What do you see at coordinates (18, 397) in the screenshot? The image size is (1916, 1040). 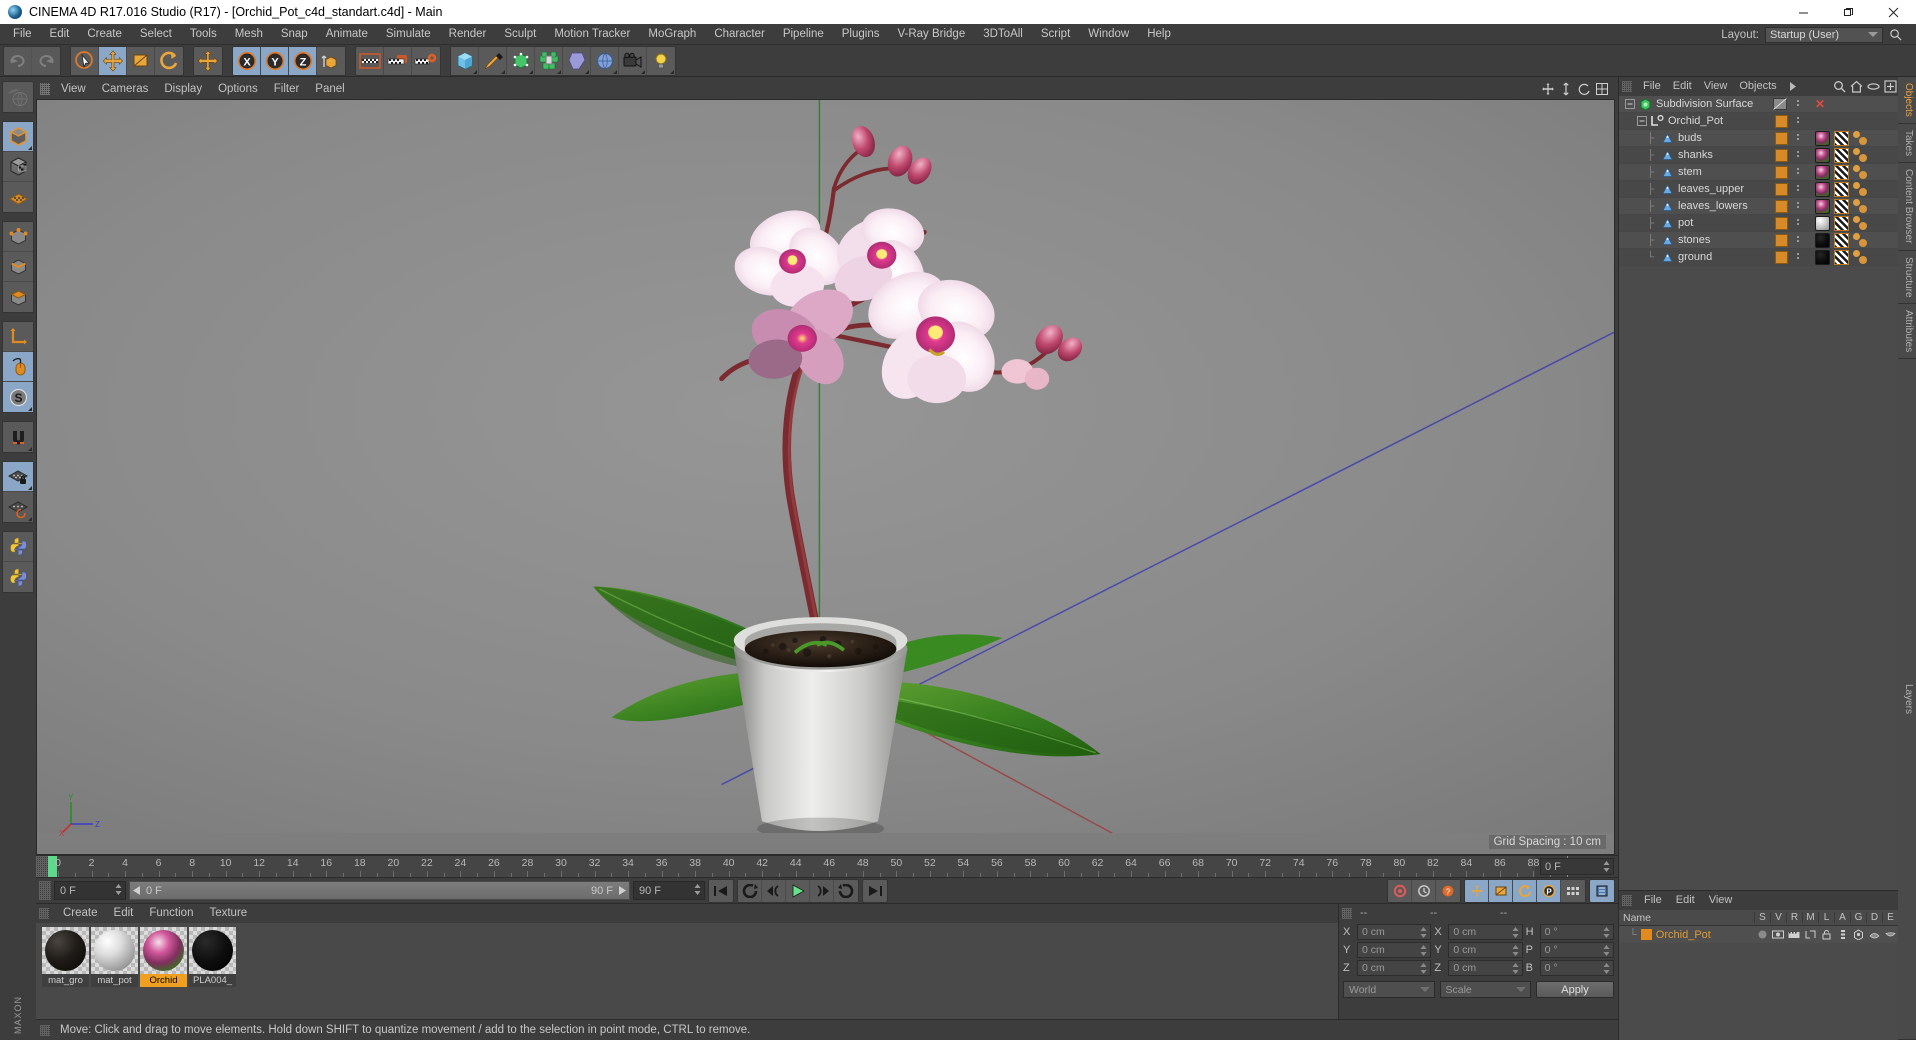 I see `workplane-button: S` at bounding box center [18, 397].